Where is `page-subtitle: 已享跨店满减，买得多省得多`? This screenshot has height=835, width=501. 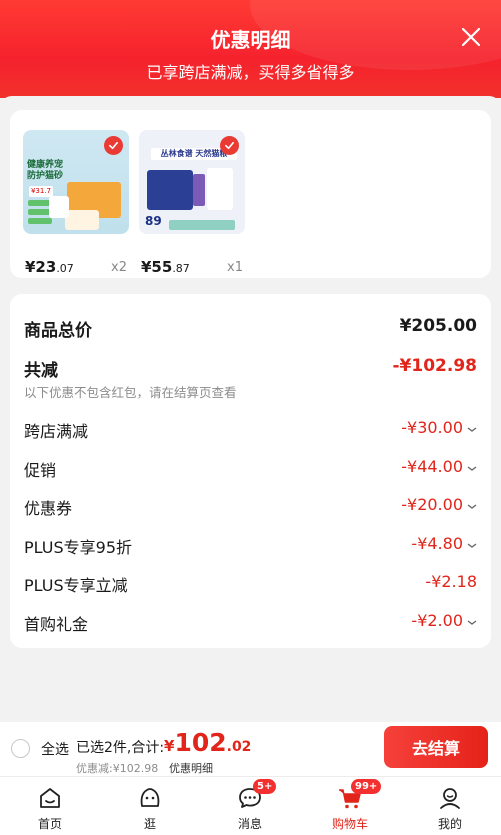
page-subtitle: 已享跨店满减，买得多省得多 is located at coordinates (250, 72).